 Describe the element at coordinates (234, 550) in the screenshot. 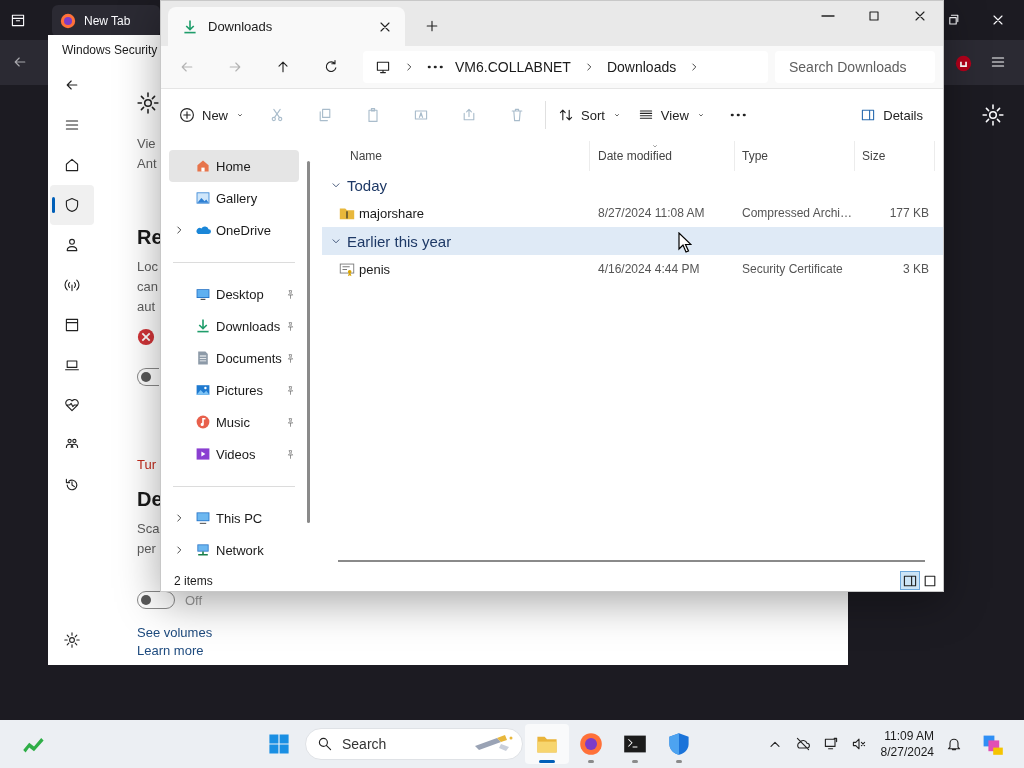

I see `nav-pane-item: Network` at that location.